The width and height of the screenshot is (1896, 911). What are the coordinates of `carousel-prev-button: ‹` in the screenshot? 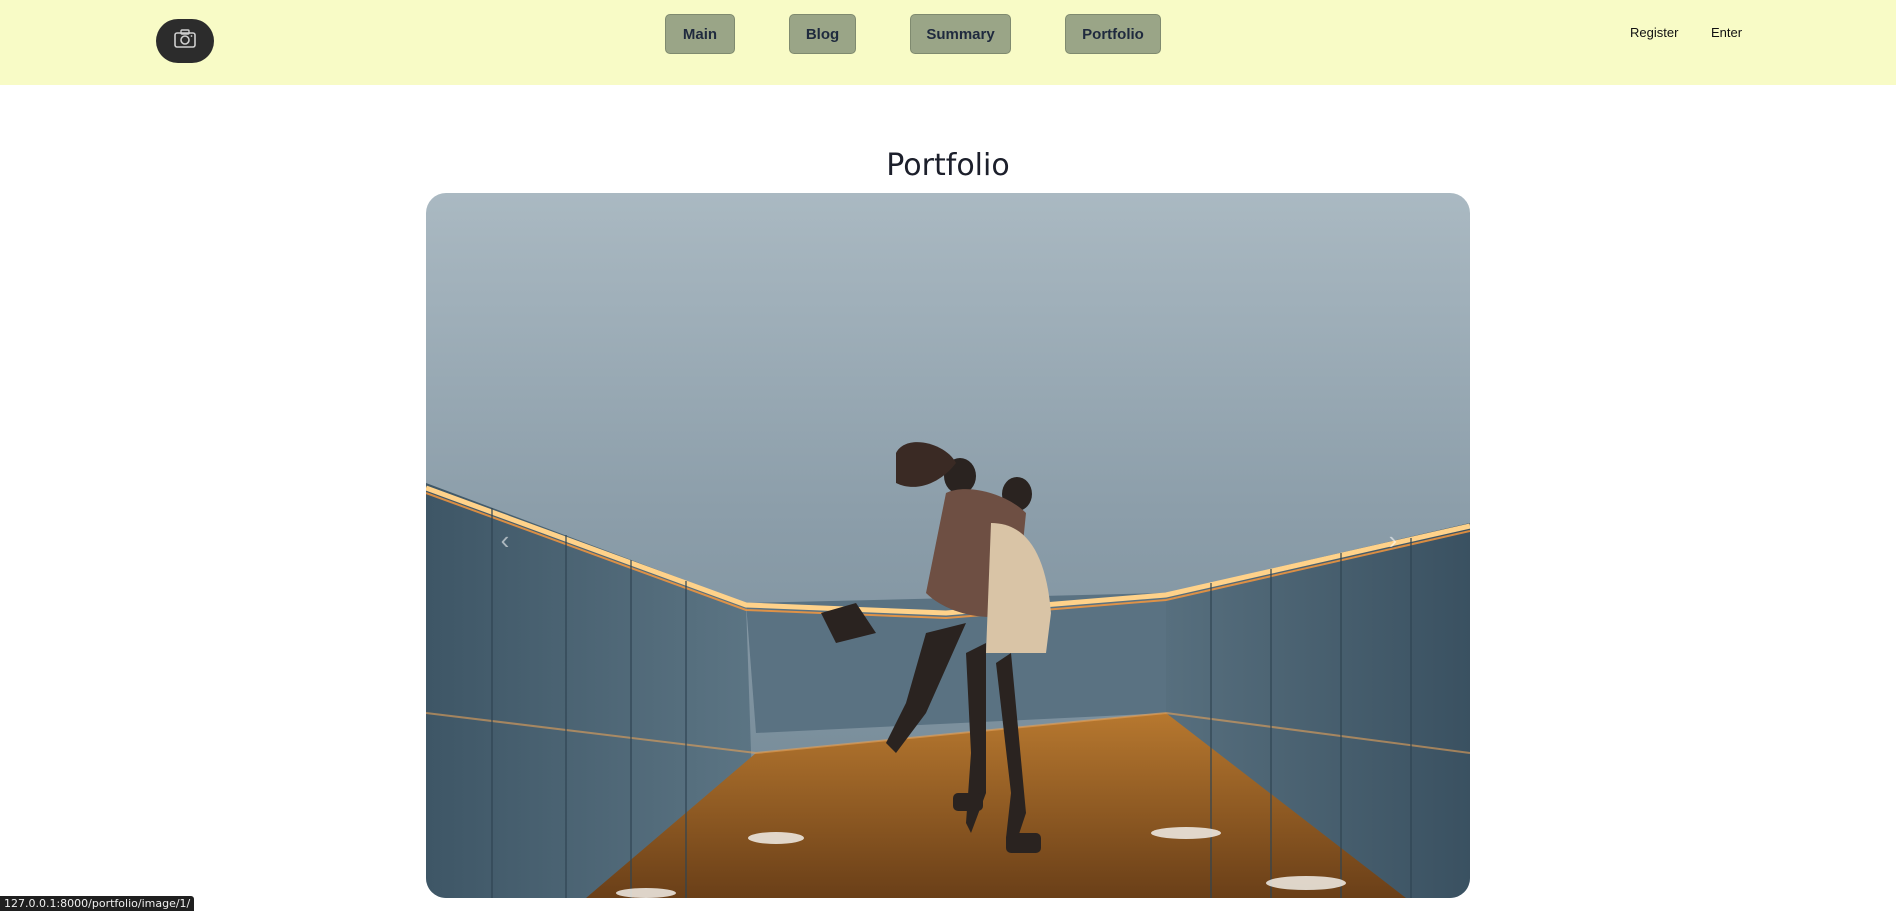 It's located at (505, 540).